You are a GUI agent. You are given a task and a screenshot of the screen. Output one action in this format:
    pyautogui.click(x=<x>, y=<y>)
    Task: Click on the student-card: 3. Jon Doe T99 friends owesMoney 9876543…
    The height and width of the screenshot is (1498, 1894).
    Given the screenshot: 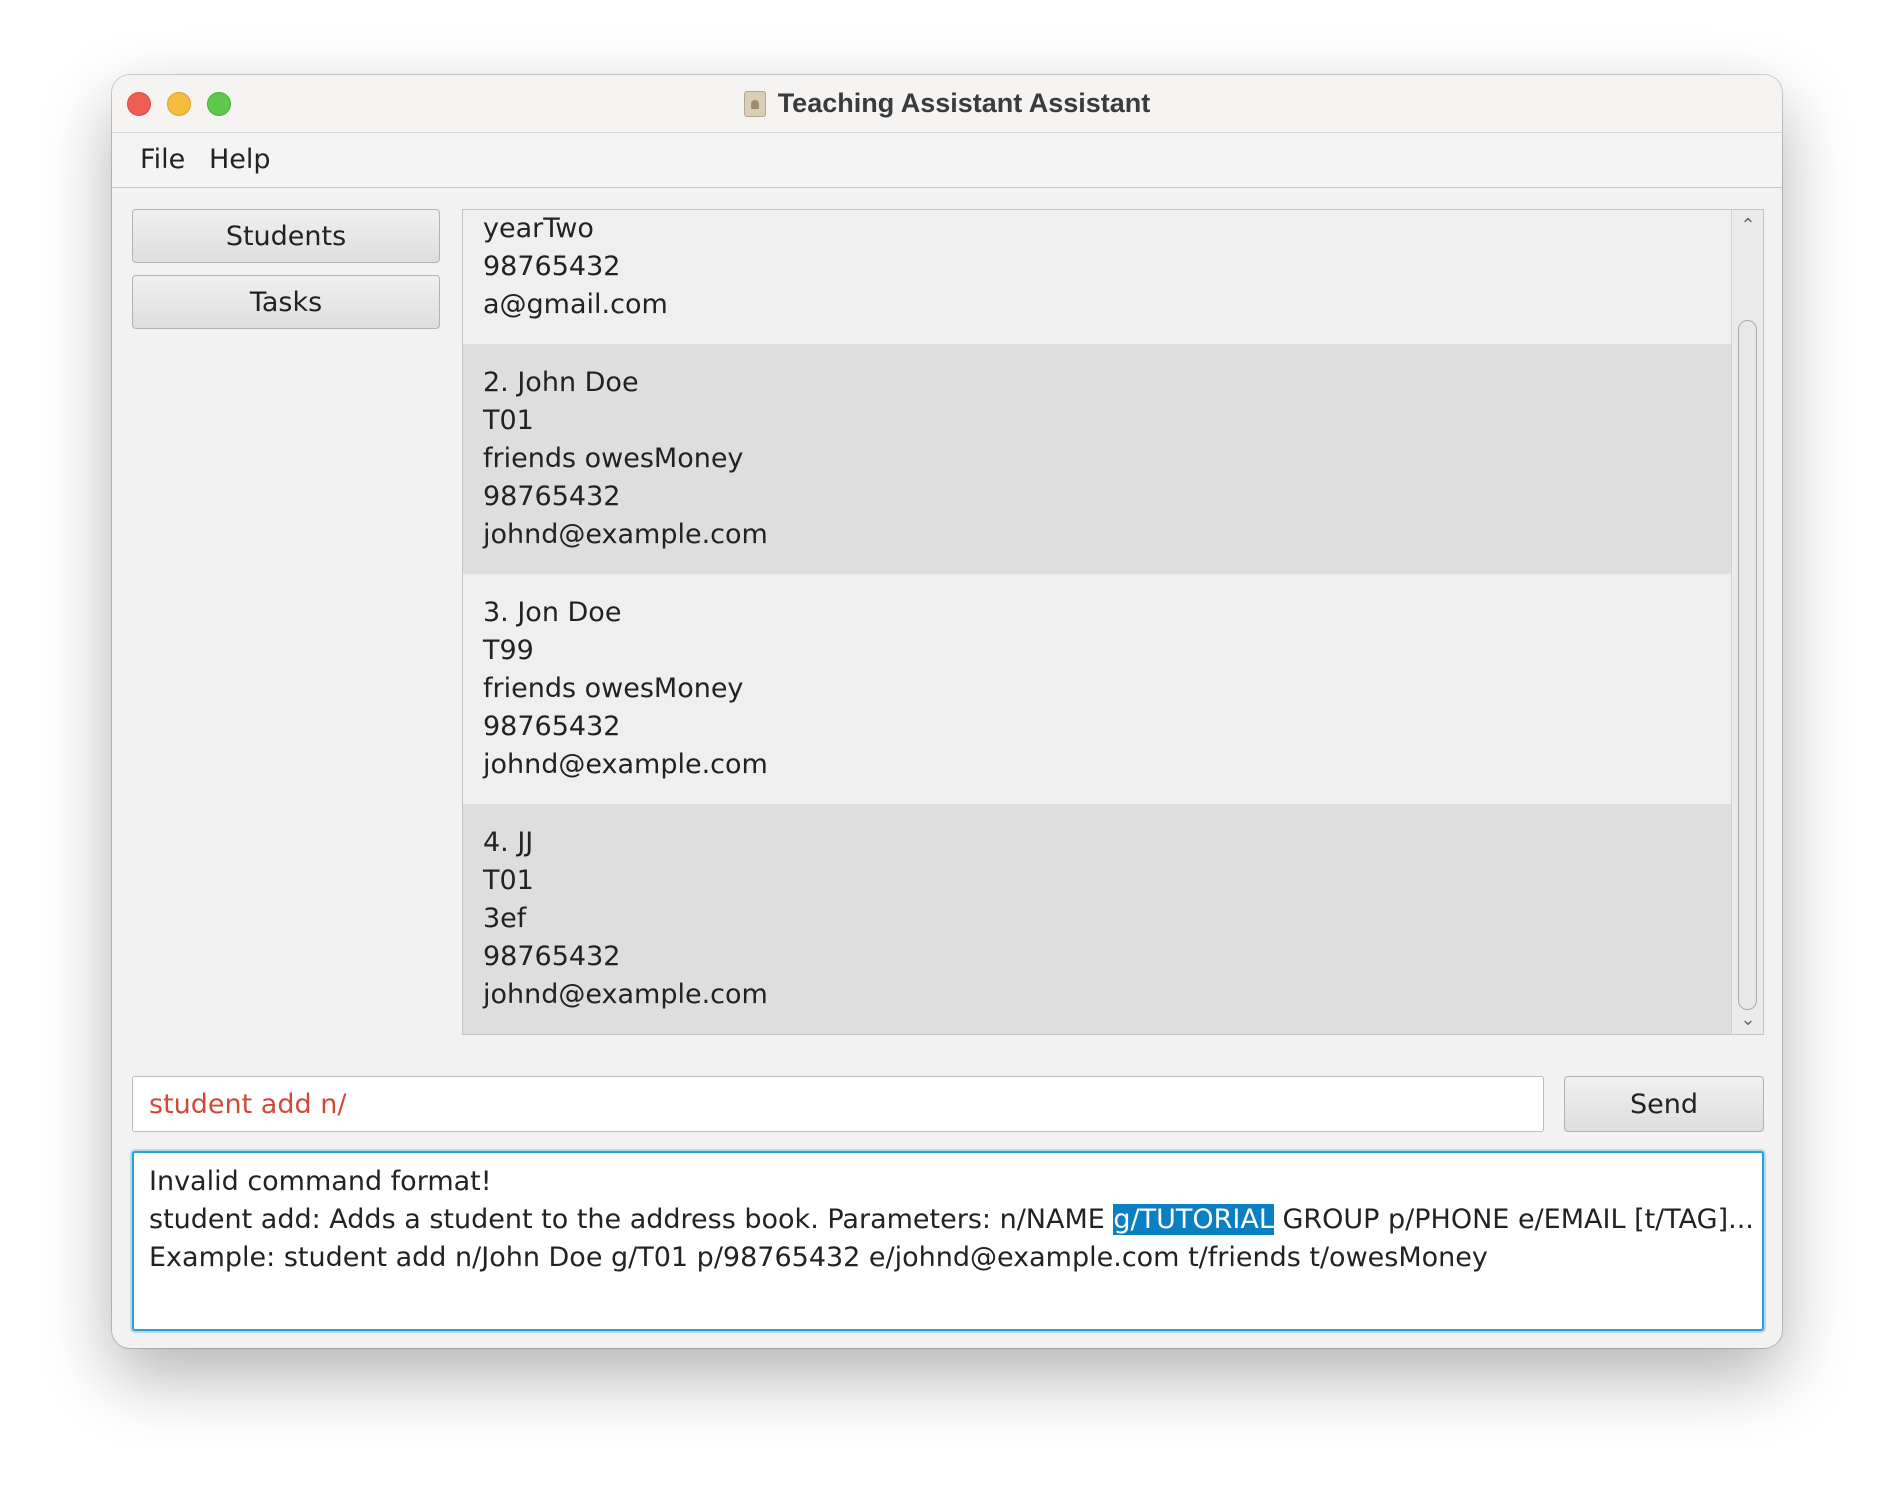 What is the action you would take?
    pyautogui.click(x=1097, y=689)
    